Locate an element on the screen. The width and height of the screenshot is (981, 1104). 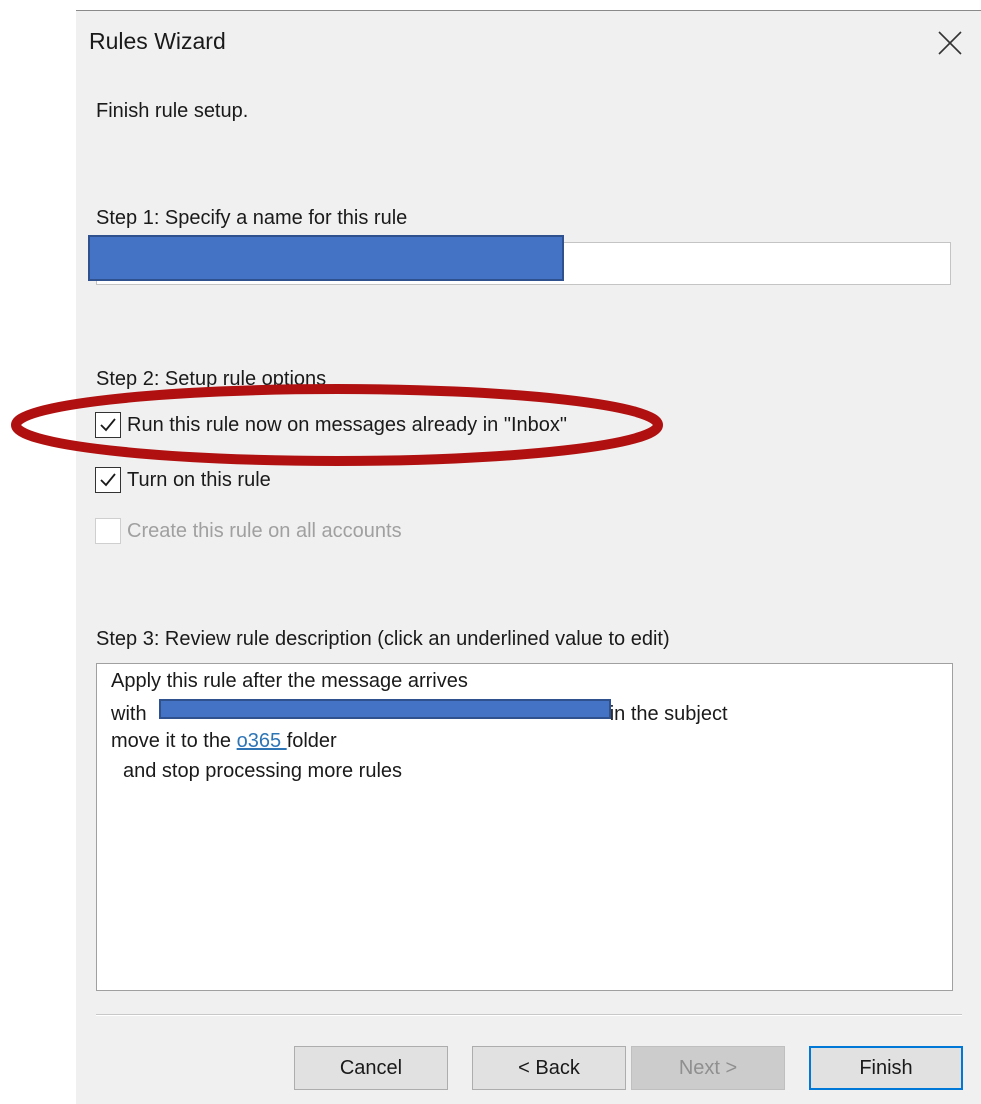
with-text: with is located at coordinates (129, 714).